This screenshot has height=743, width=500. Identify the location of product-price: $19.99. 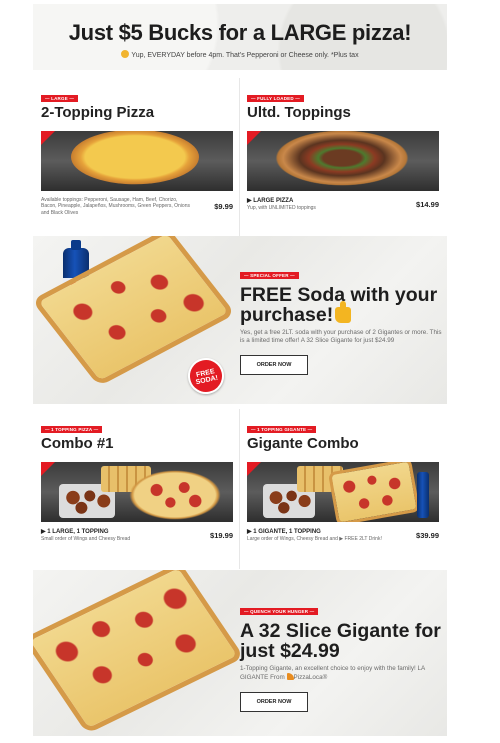
(221, 535).